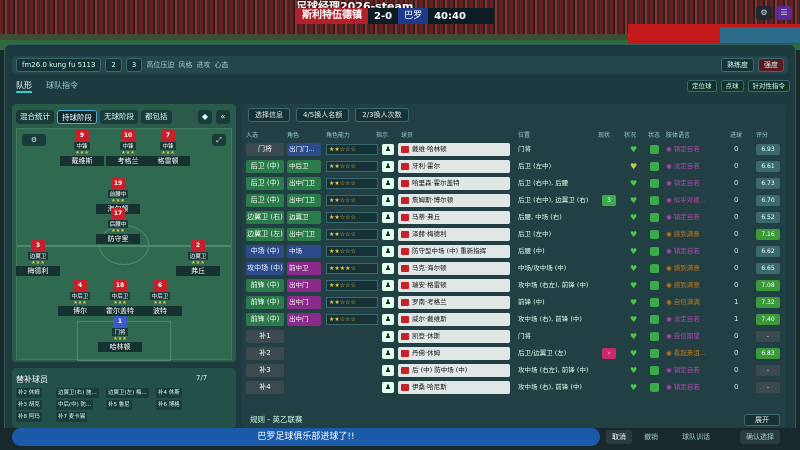 This screenshot has width=800, height=450. What do you see at coordinates (514, 166) in the screenshot?
I see `table-row: 后卫 (中) 中后卫 ★★☆☆☆ ♟ 牙利·霍尔 后卫 (左中) ♥ ◉ 淡定自若 0 6.61` at bounding box center [514, 166].